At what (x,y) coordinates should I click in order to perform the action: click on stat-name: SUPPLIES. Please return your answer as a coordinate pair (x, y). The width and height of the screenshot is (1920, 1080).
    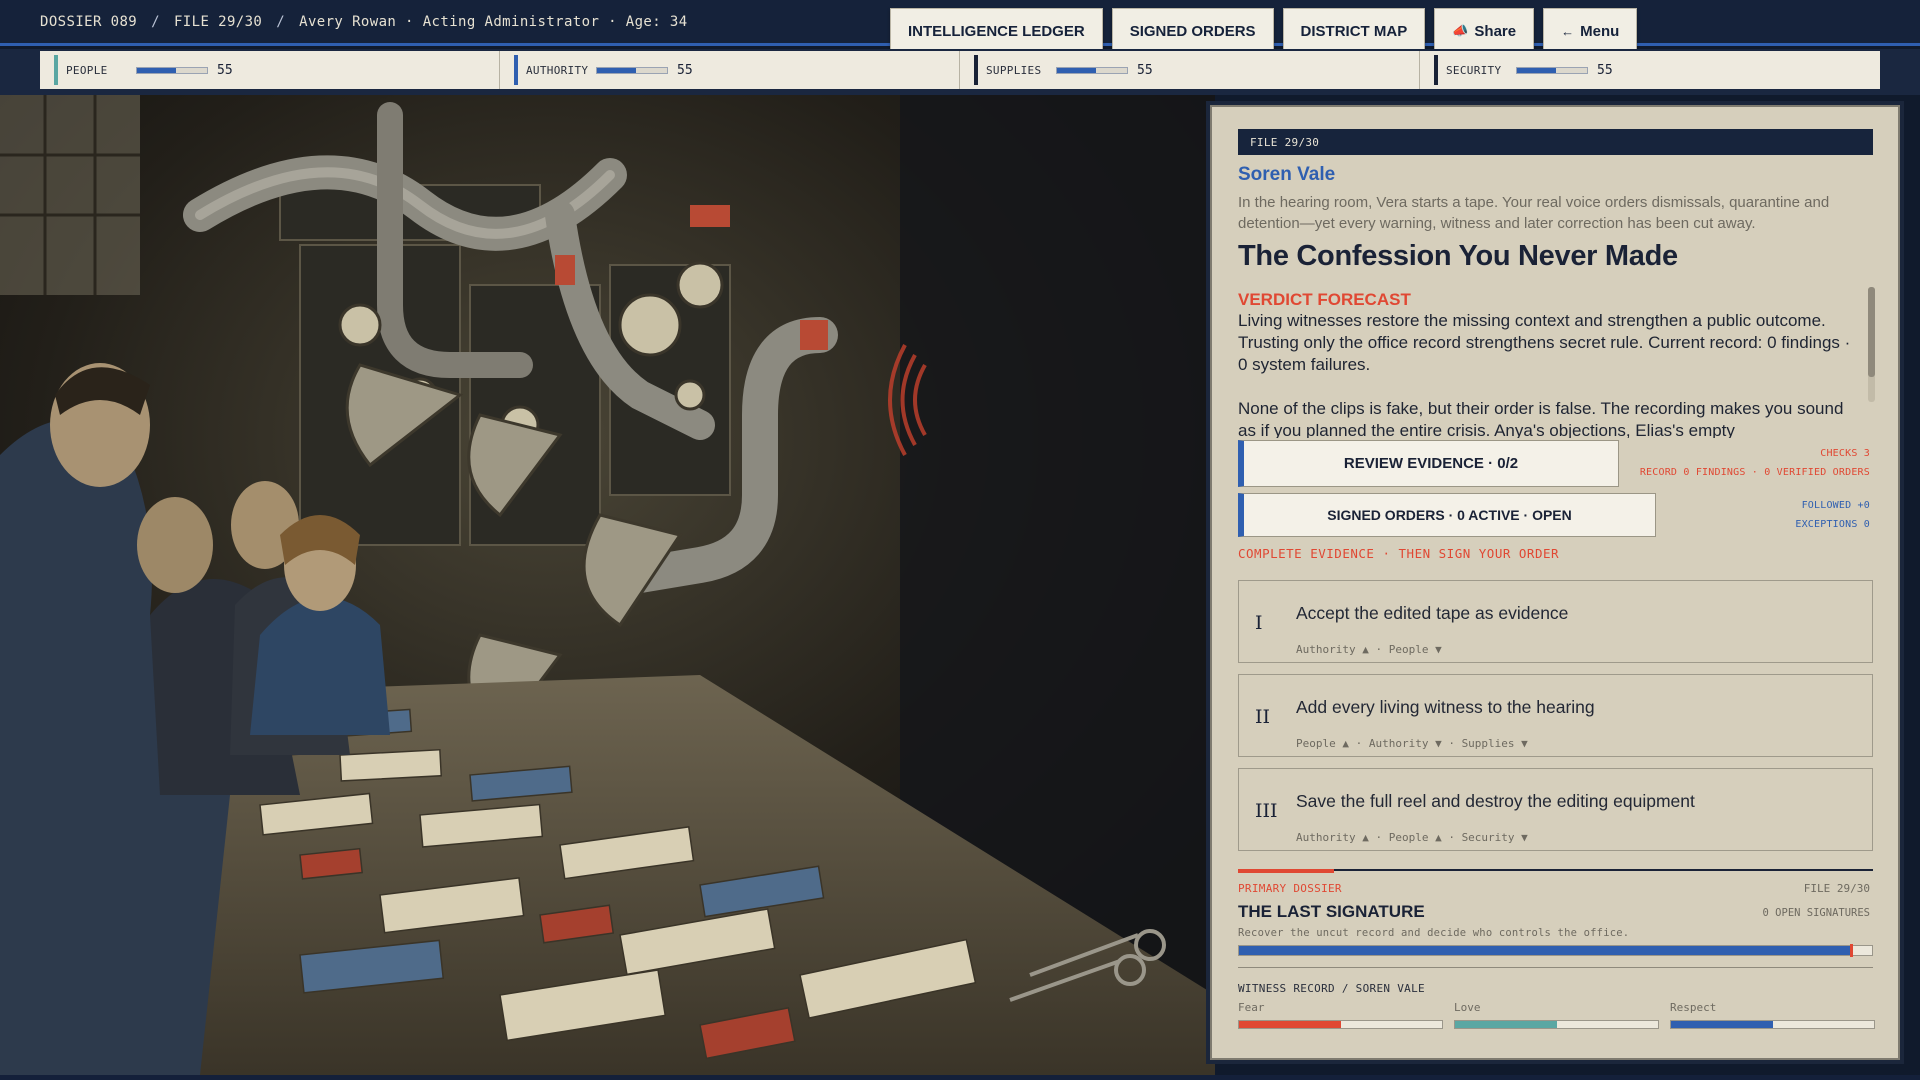
    Looking at the image, I should click on (1014, 70).